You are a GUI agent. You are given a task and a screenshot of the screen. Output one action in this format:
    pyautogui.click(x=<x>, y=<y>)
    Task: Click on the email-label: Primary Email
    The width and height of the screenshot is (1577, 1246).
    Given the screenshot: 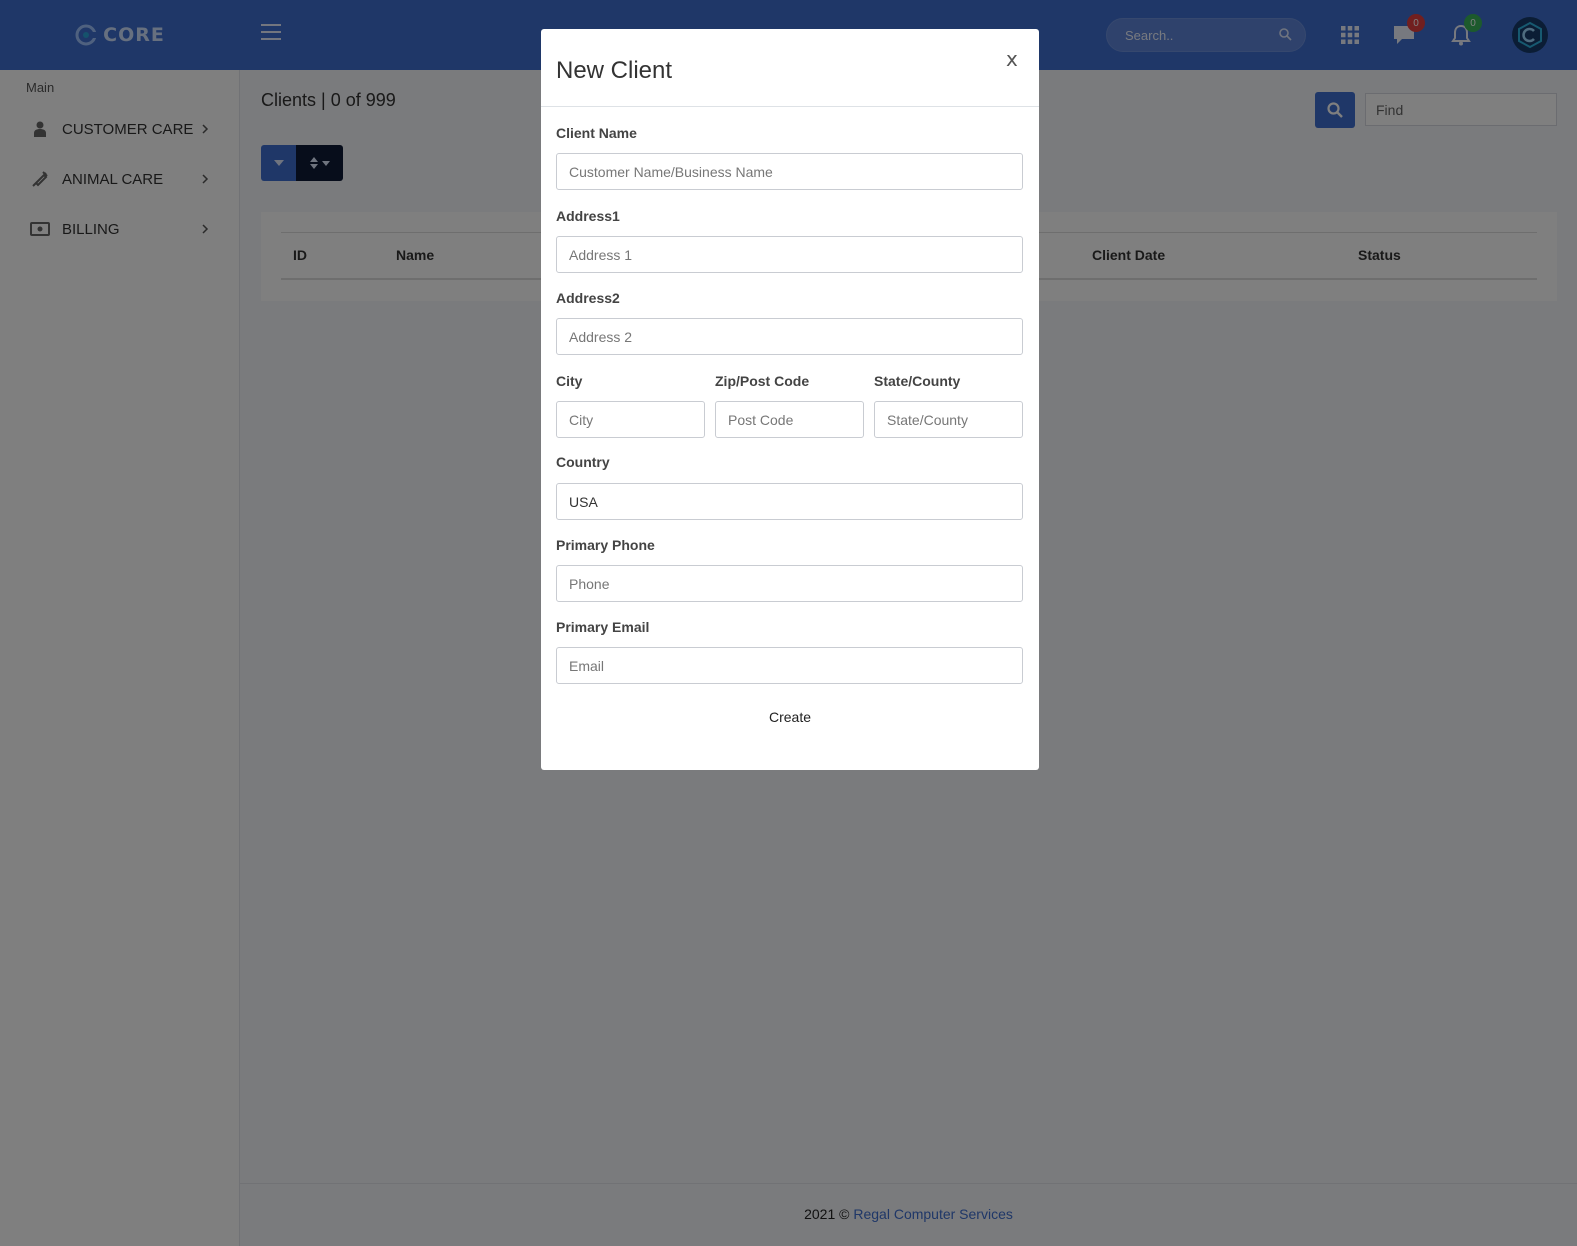 What is the action you would take?
    pyautogui.click(x=603, y=627)
    